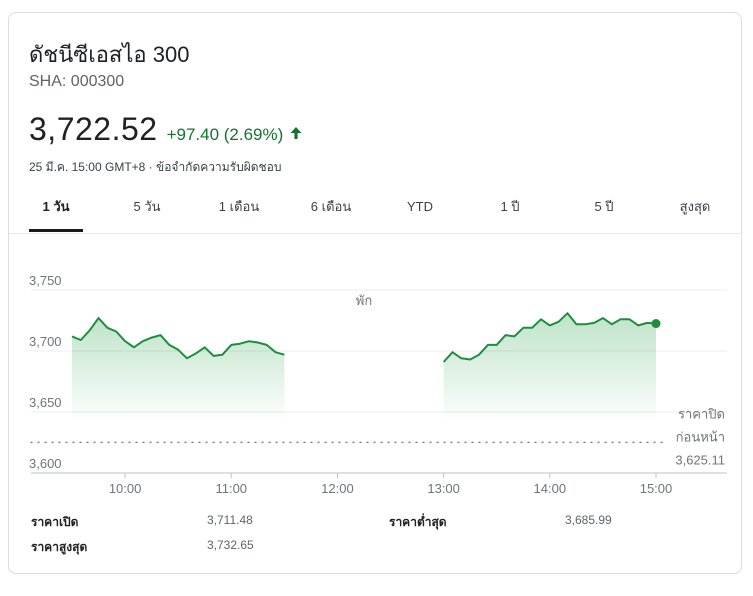 The height and width of the screenshot is (596, 753). I want to click on tab-ytd: YTD, so click(420, 210).